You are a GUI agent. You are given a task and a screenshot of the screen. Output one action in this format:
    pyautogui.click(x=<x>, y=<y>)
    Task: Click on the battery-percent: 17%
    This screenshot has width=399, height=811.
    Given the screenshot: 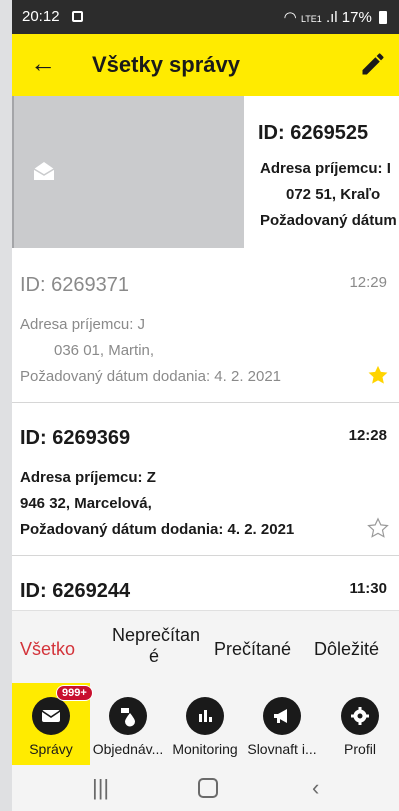 What is the action you would take?
    pyautogui.click(x=356, y=17)
    